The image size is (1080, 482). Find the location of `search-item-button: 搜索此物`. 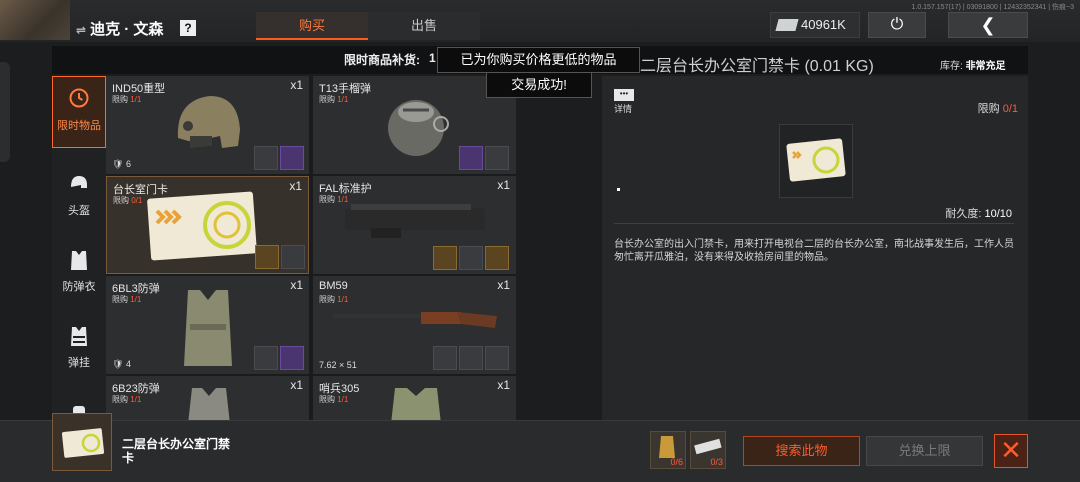

search-item-button: 搜索此物 is located at coordinates (801, 451).